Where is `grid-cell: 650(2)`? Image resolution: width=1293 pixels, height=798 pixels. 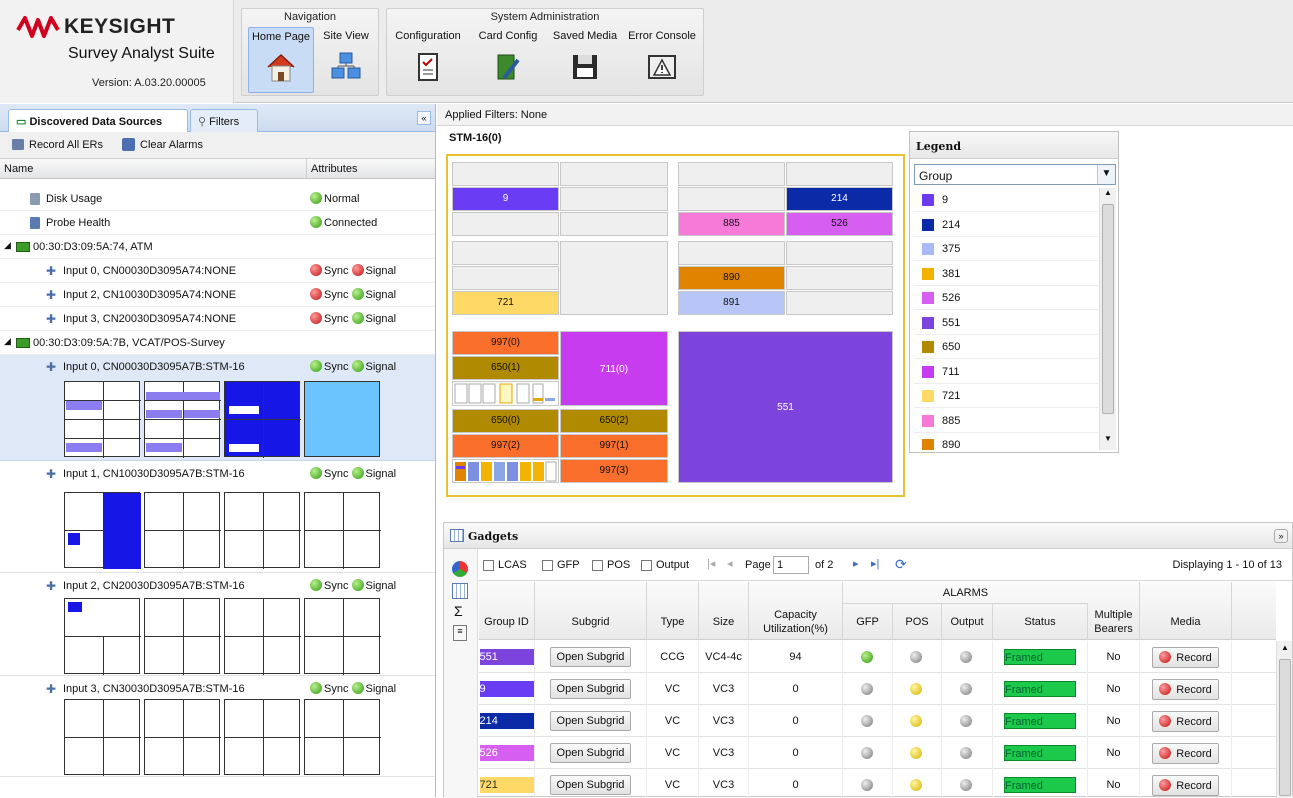 grid-cell: 650(2) is located at coordinates (614, 421).